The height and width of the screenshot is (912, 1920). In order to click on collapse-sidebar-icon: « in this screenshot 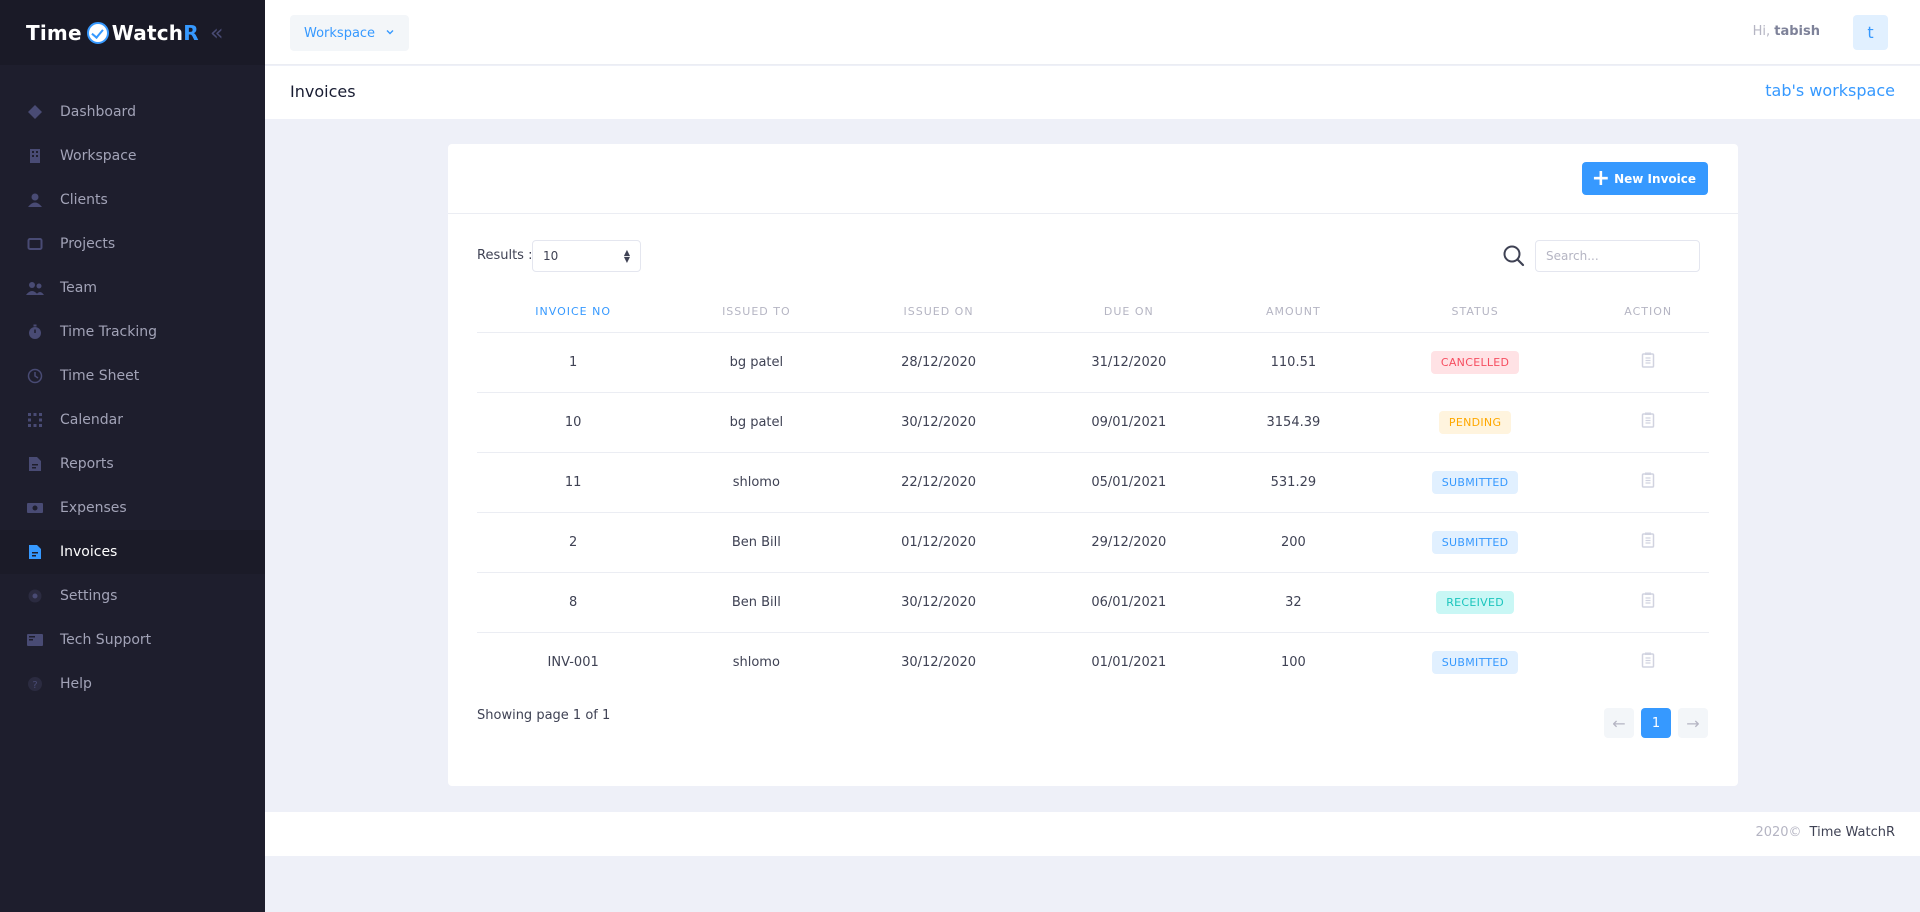, I will do `click(217, 33)`.